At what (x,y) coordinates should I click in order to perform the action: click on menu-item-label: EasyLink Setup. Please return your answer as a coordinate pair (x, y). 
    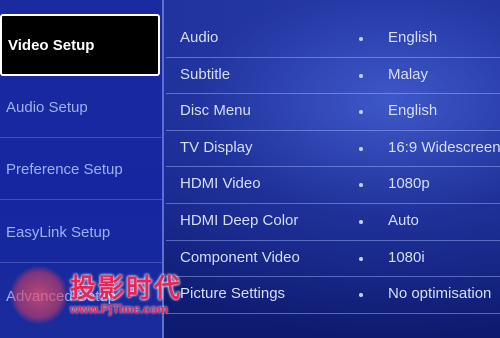
    Looking at the image, I should click on (58, 232).